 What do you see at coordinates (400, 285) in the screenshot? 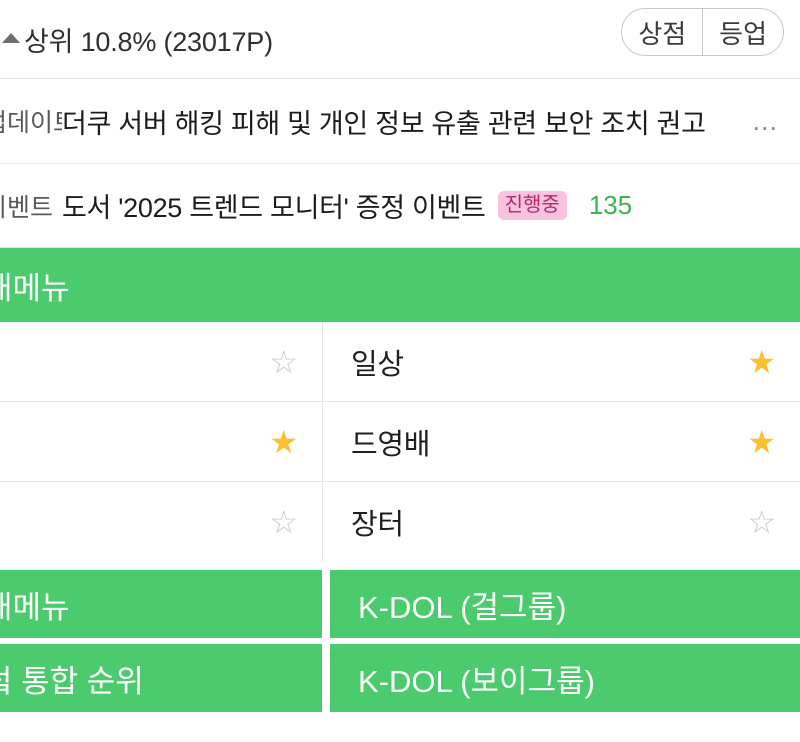
I see `section-header-my-menu: 내메뉴` at bounding box center [400, 285].